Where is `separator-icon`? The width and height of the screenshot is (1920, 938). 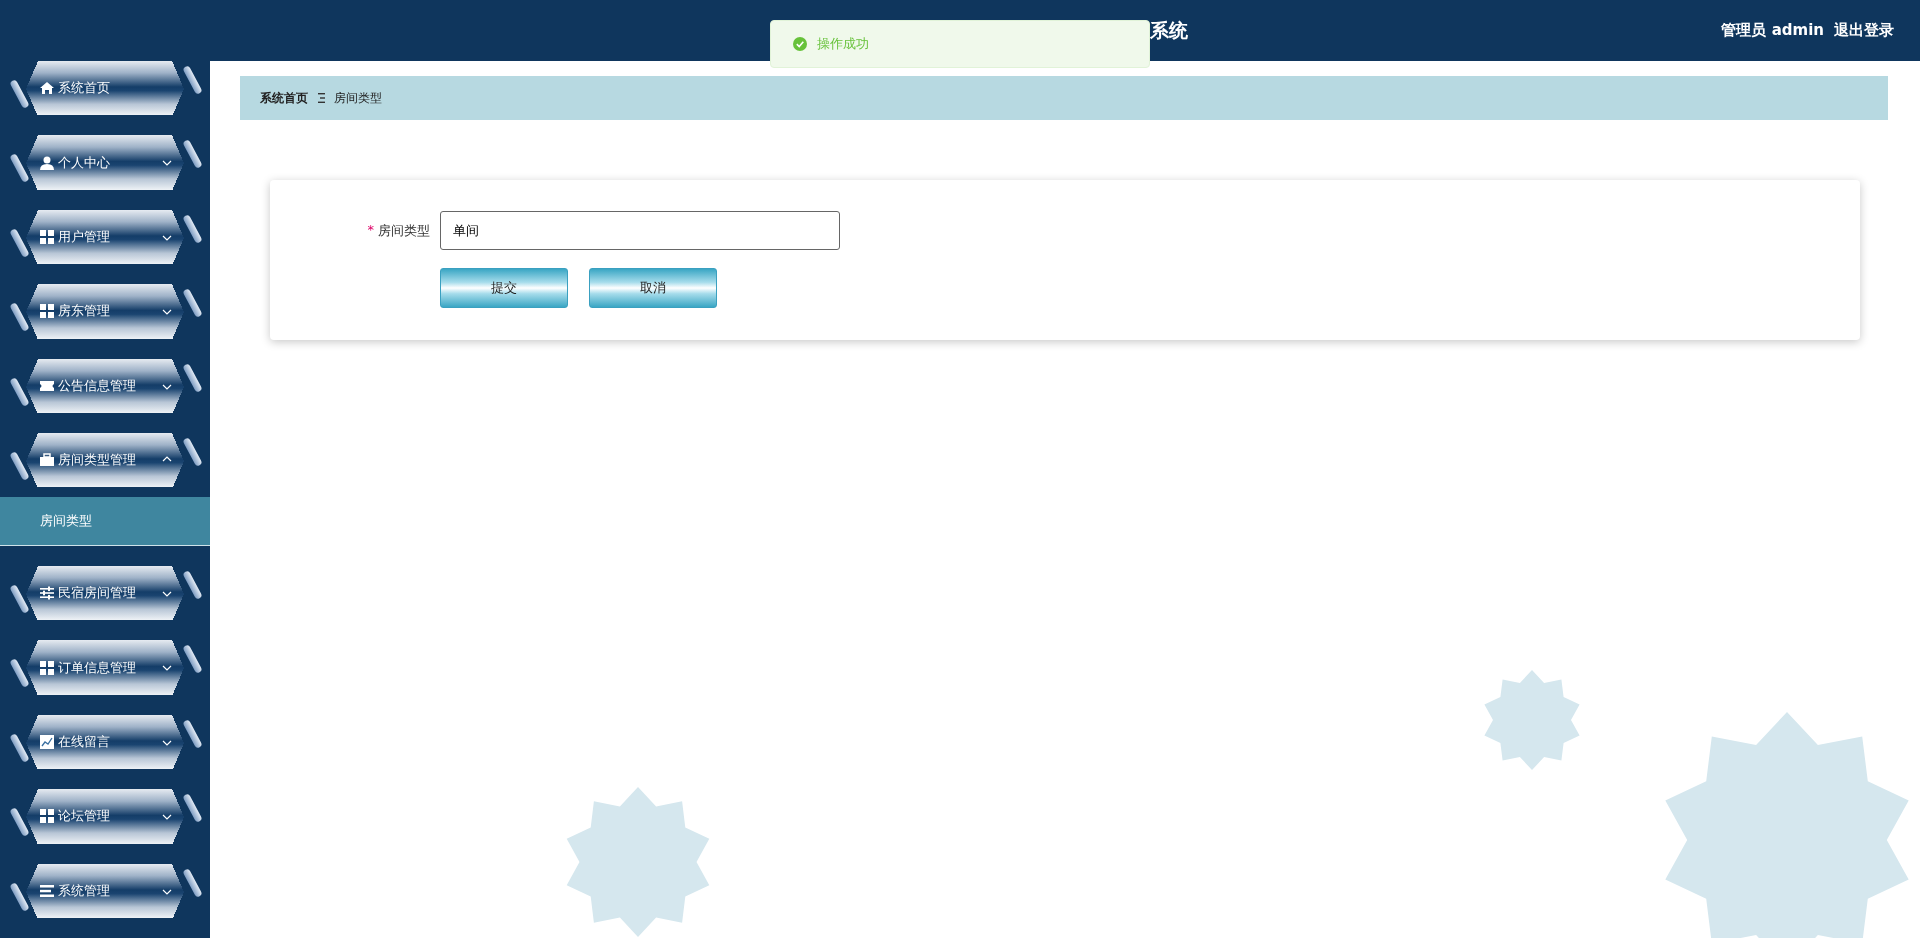
separator-icon is located at coordinates (322, 98).